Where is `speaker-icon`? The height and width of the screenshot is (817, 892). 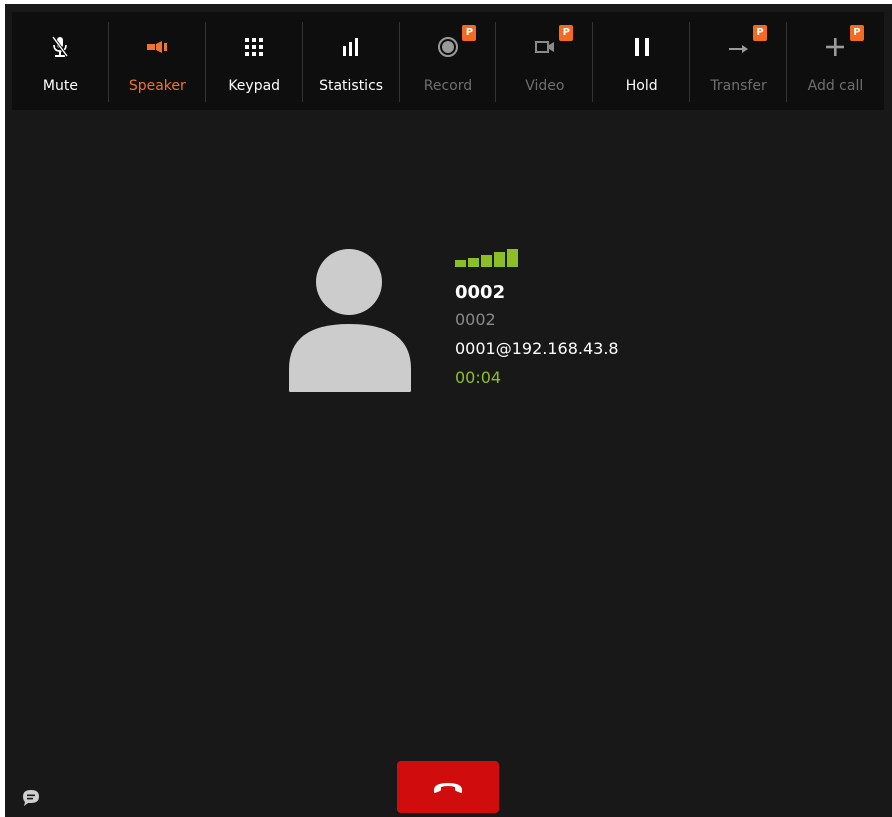
speaker-icon is located at coordinates (157, 47).